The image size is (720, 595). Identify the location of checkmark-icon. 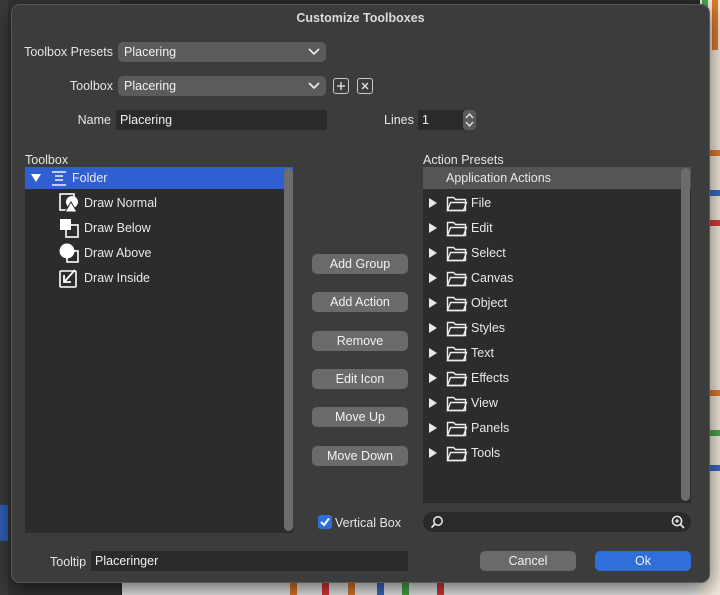
(325, 522).